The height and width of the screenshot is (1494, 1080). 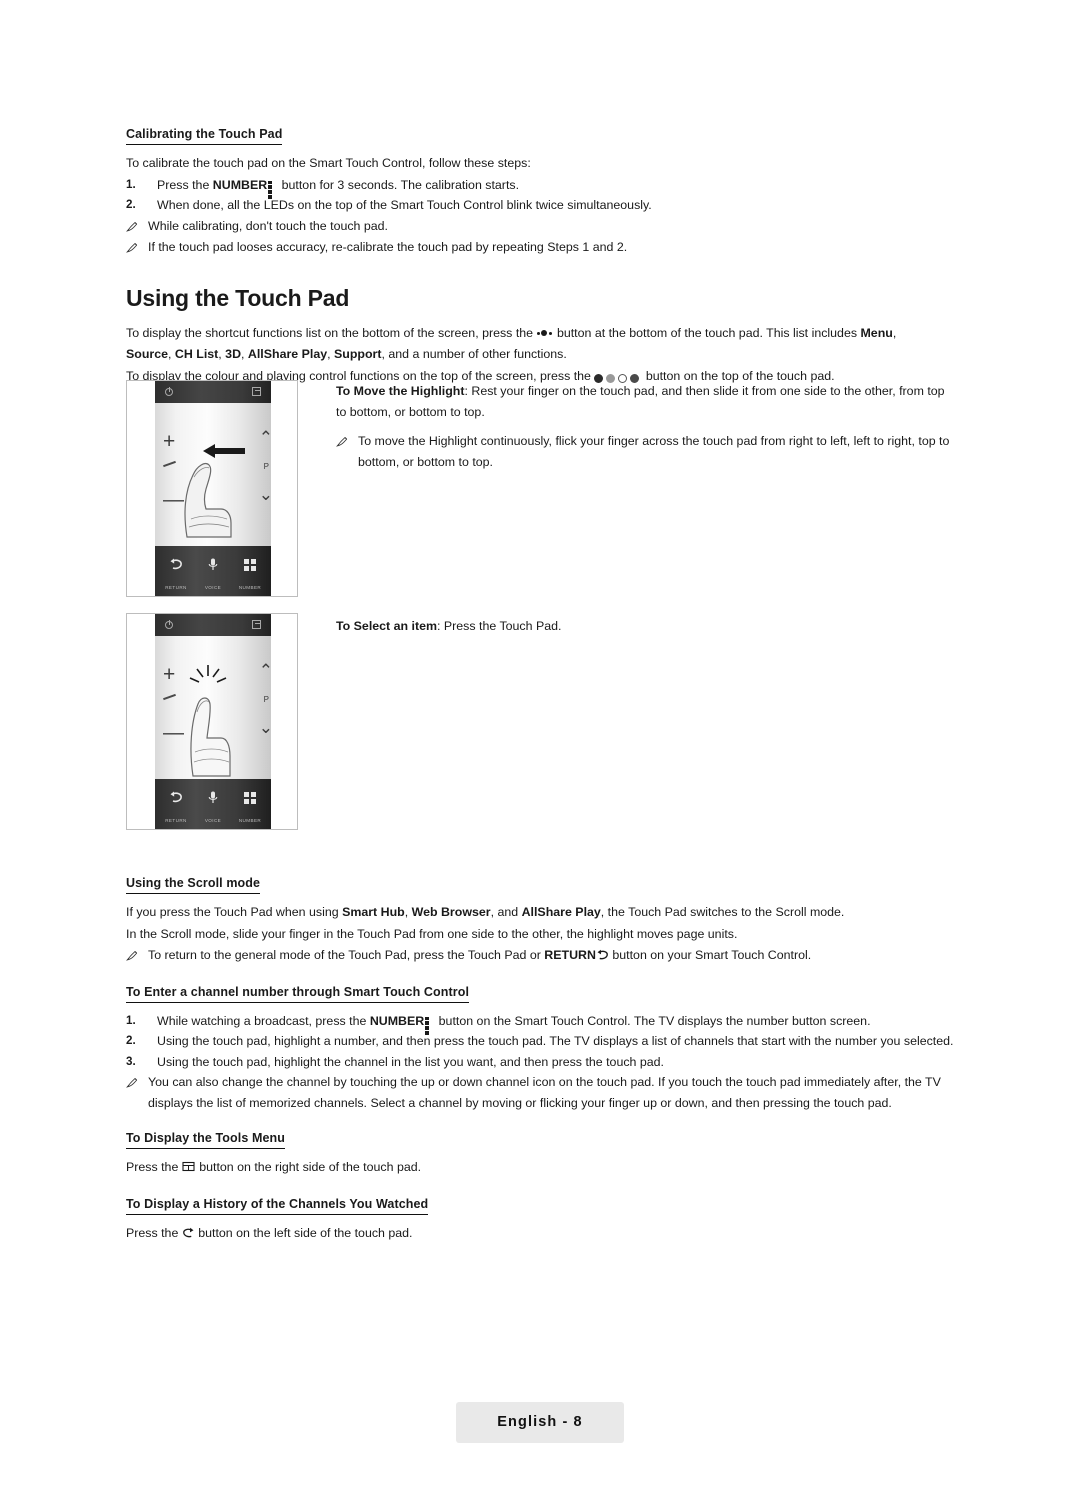 I want to click on tp-item-source: Source, so click(x=147, y=354).